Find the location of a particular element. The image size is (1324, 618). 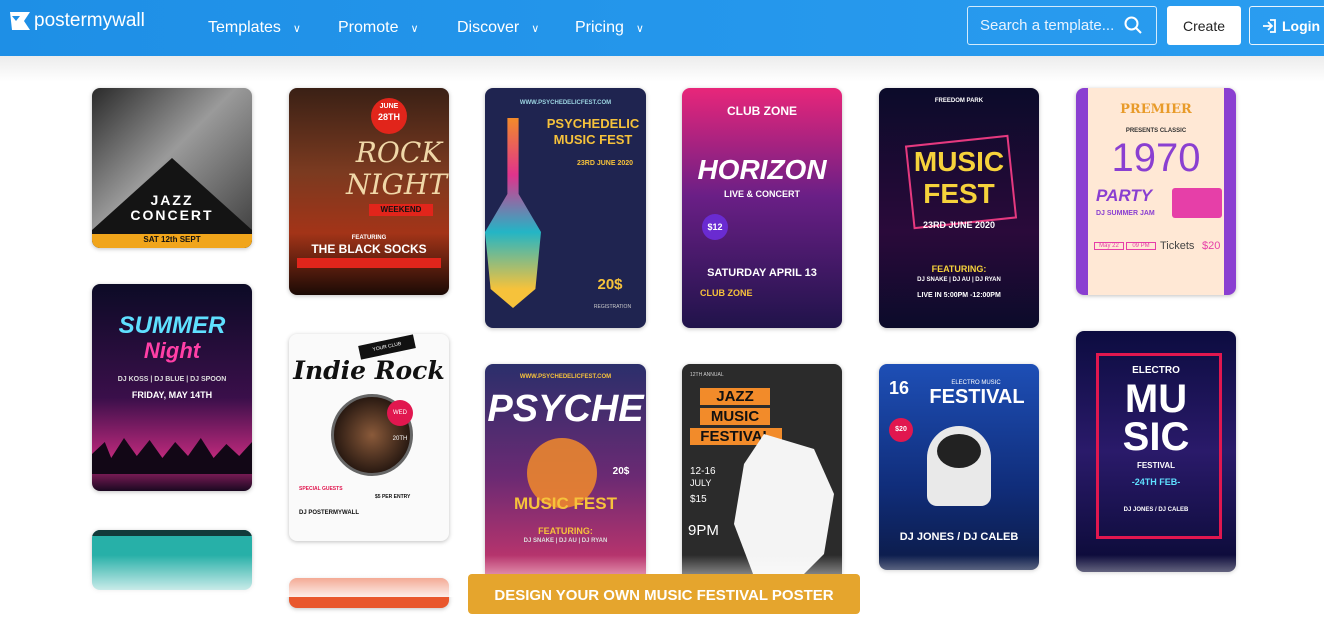

poster-date: SAT 12th SEPT is located at coordinates (172, 239).